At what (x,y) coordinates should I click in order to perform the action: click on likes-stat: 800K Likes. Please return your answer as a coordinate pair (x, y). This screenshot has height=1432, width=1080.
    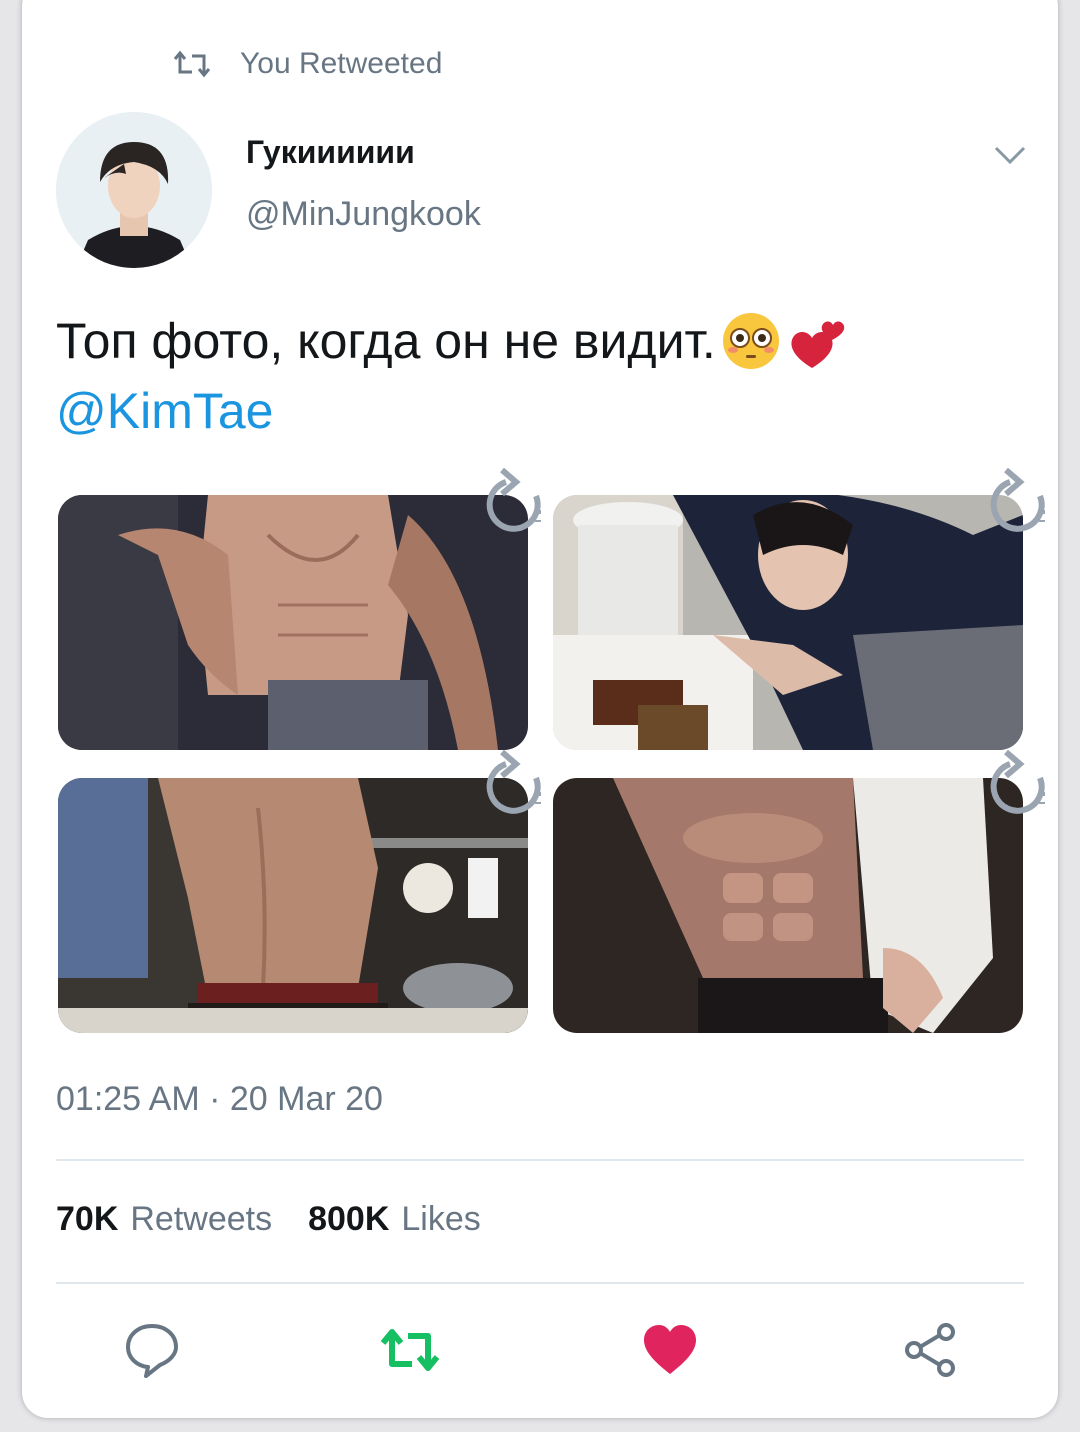
    Looking at the image, I should click on (394, 1219).